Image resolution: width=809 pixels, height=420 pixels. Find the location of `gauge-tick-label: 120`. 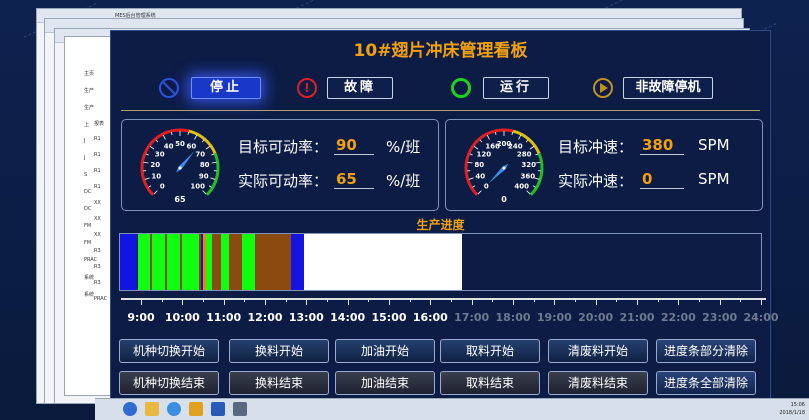

gauge-tick-label: 120 is located at coordinates (483, 154).